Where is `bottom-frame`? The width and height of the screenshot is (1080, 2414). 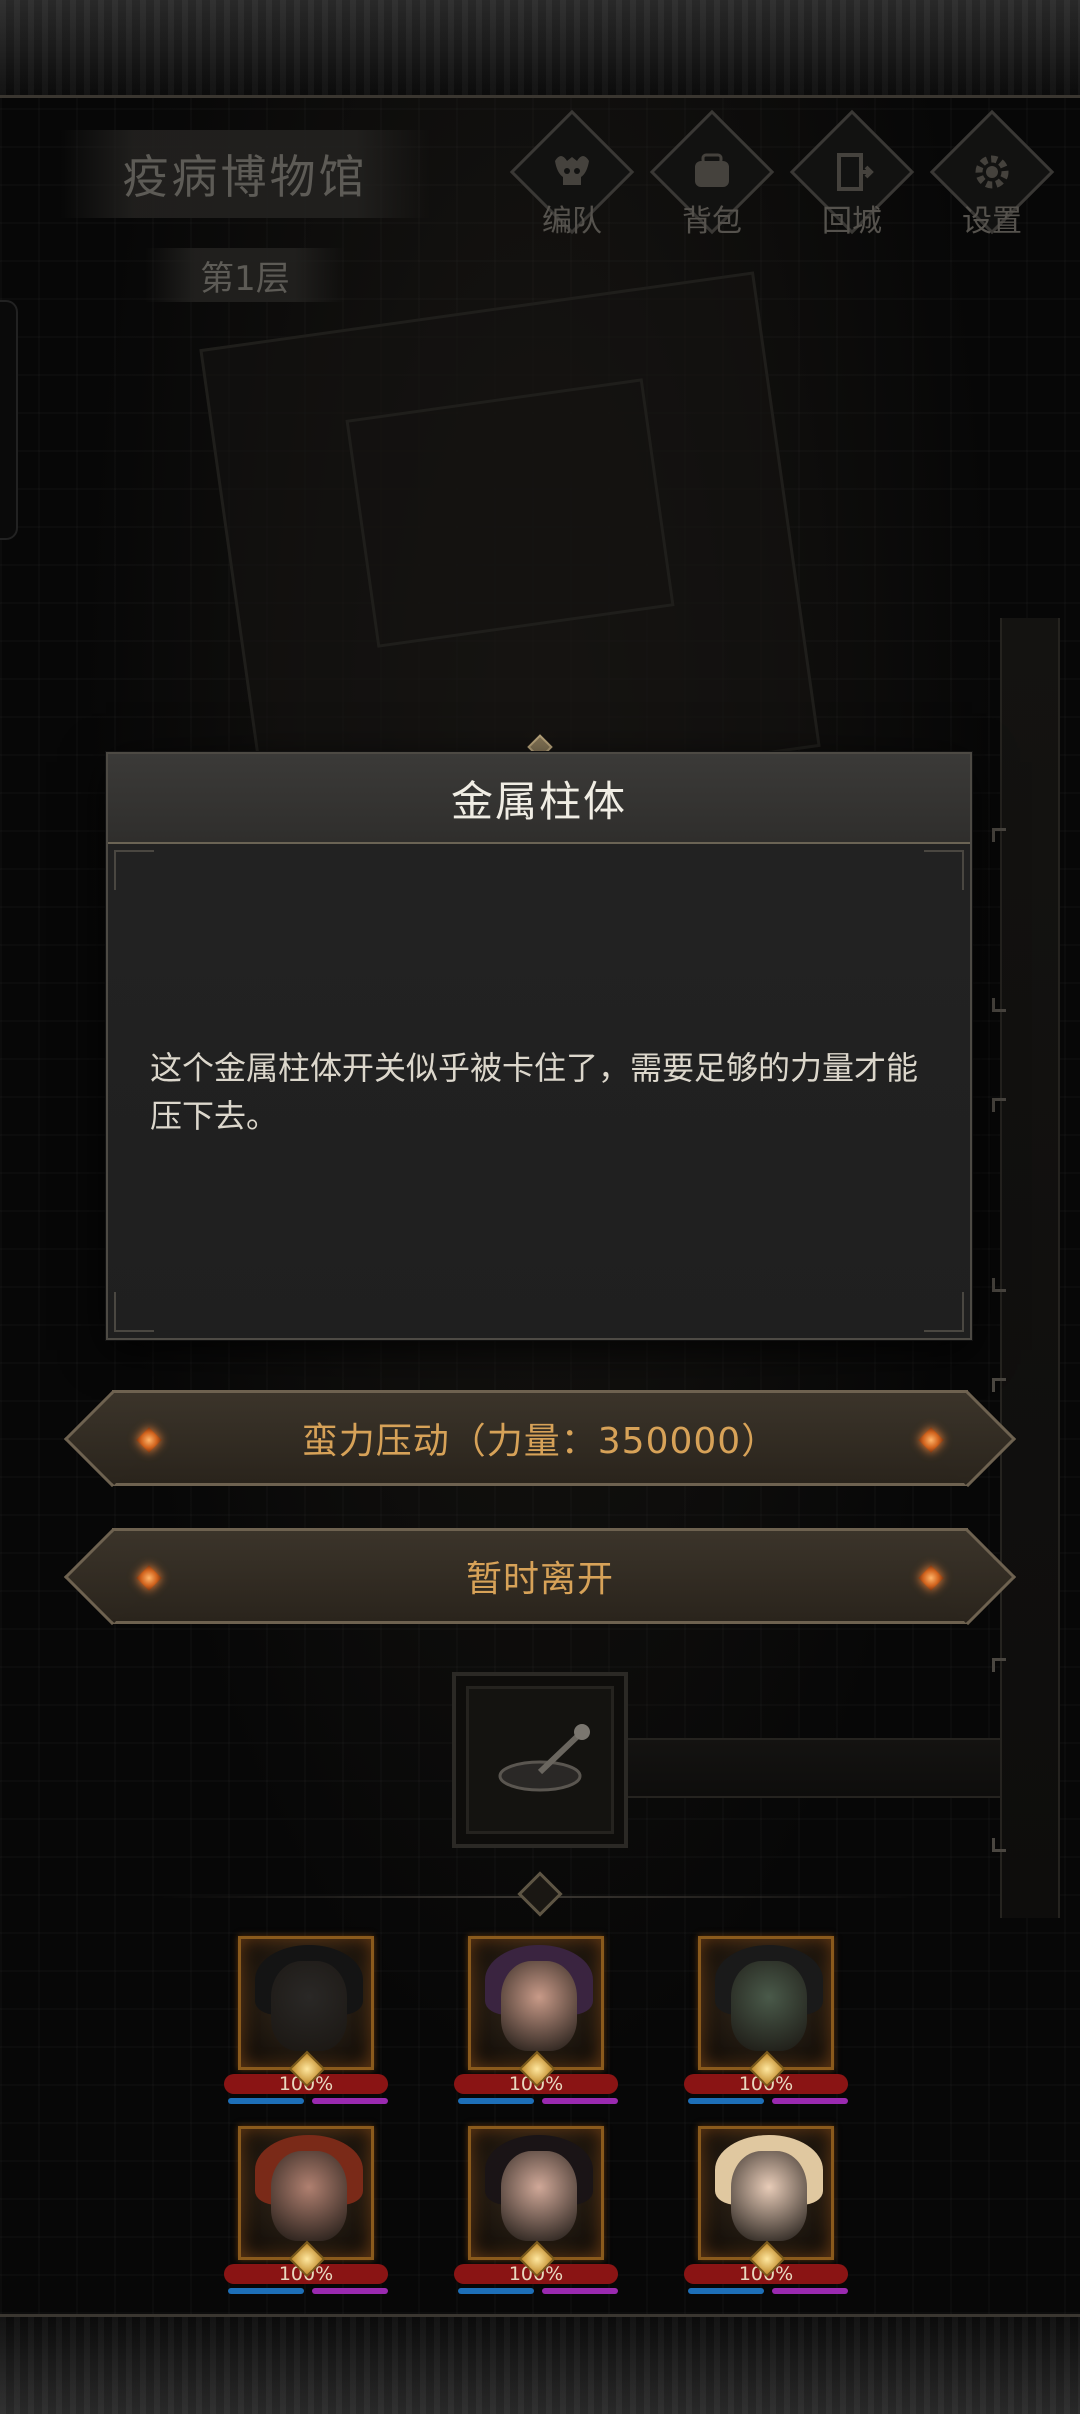 bottom-frame is located at coordinates (540, 2364).